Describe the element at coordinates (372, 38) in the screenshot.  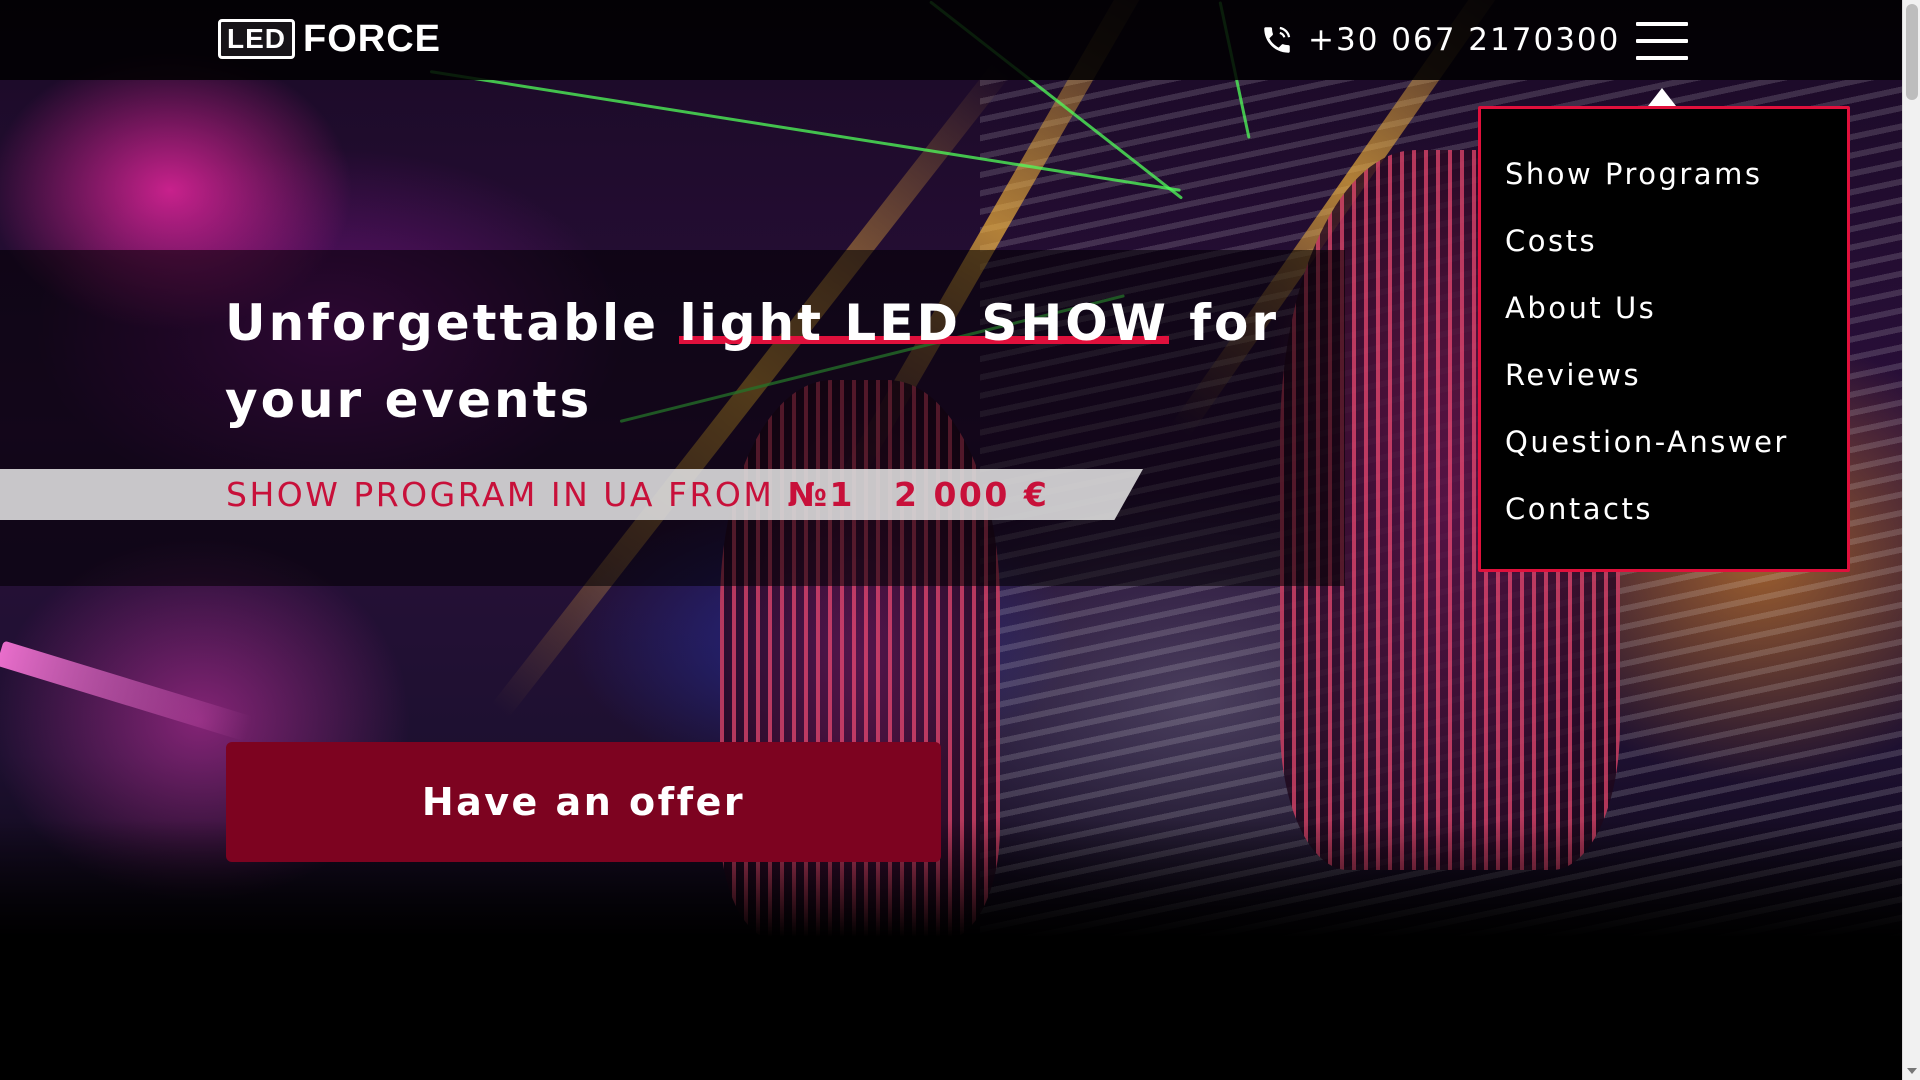
I see `logo-wordmark: FORCE` at that location.